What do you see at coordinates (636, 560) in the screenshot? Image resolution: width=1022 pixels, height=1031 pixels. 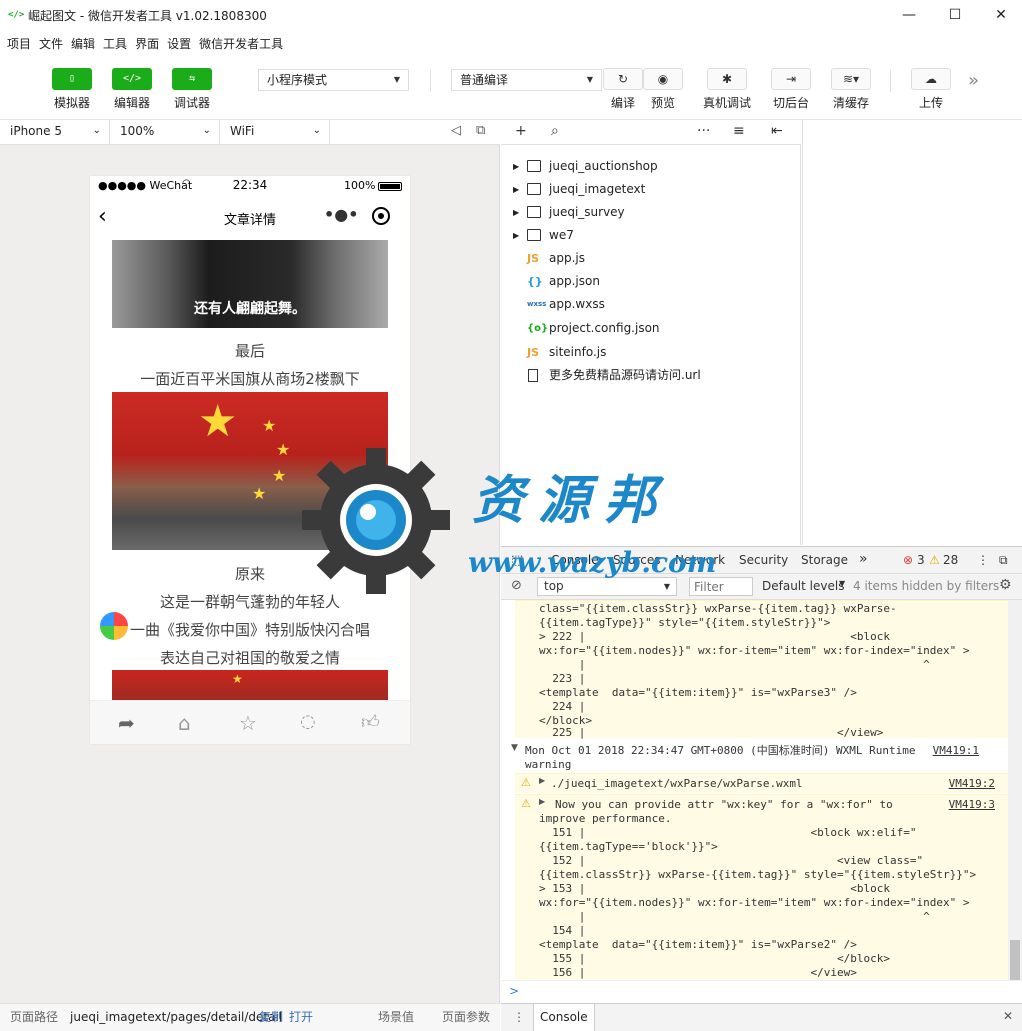 I see `tab-sources: Sources` at bounding box center [636, 560].